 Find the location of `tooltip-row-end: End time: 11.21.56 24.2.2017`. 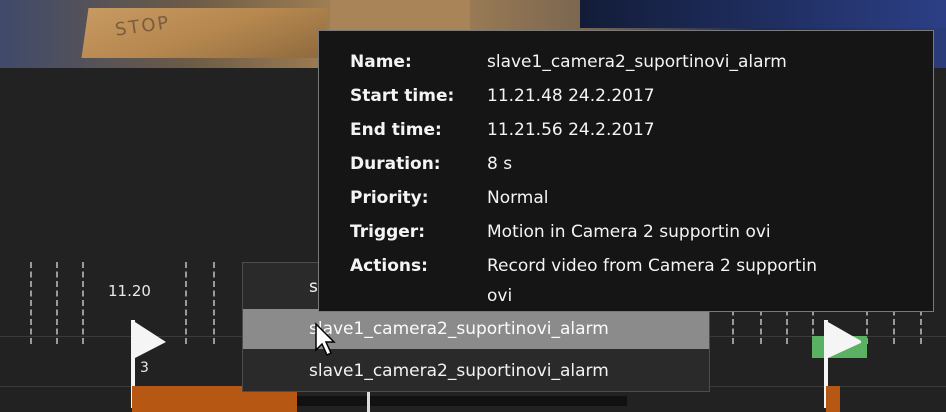

tooltip-row-end: End time: 11.21.56 24.2.2017 is located at coordinates (627, 130).